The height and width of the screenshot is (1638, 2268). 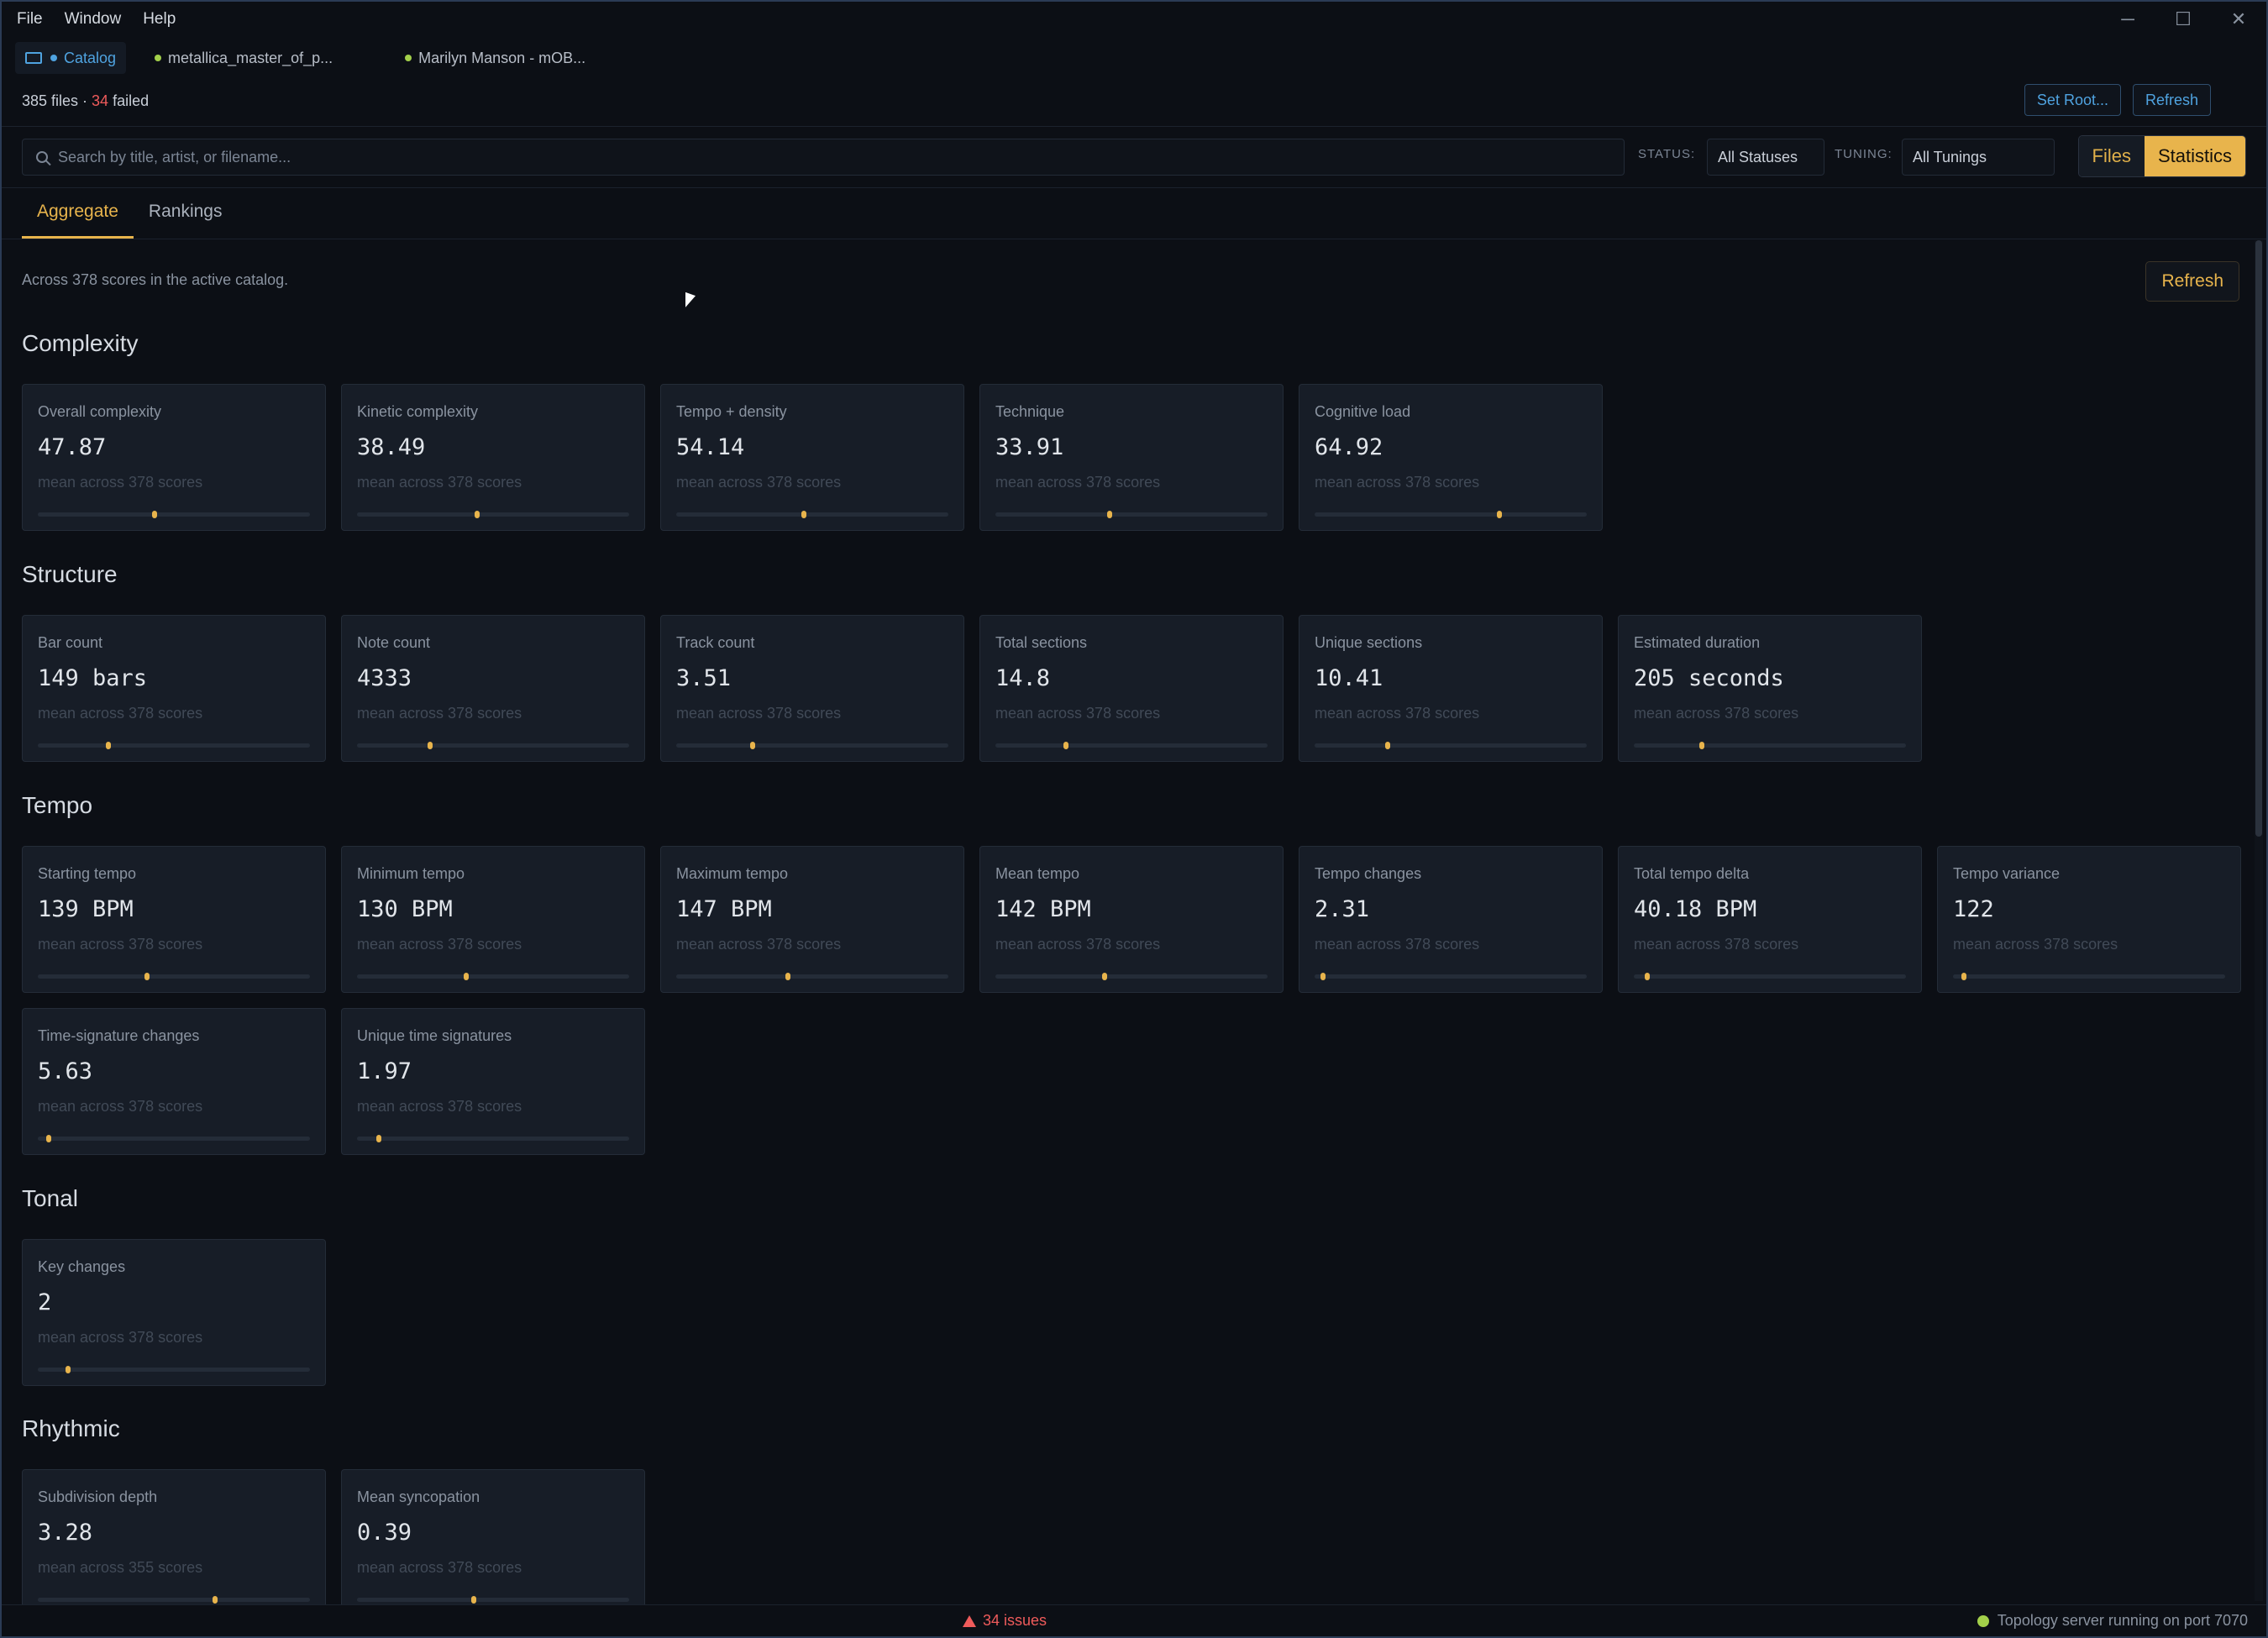 I want to click on menu-help: Help, so click(x=159, y=19).